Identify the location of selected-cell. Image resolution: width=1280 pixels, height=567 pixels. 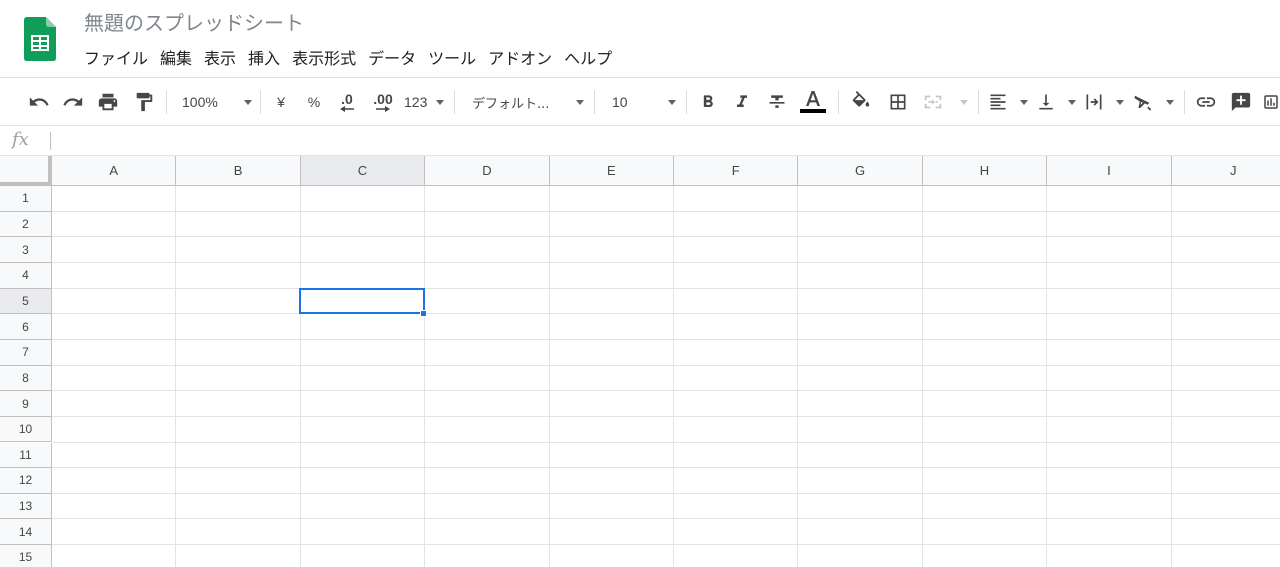
(362, 301).